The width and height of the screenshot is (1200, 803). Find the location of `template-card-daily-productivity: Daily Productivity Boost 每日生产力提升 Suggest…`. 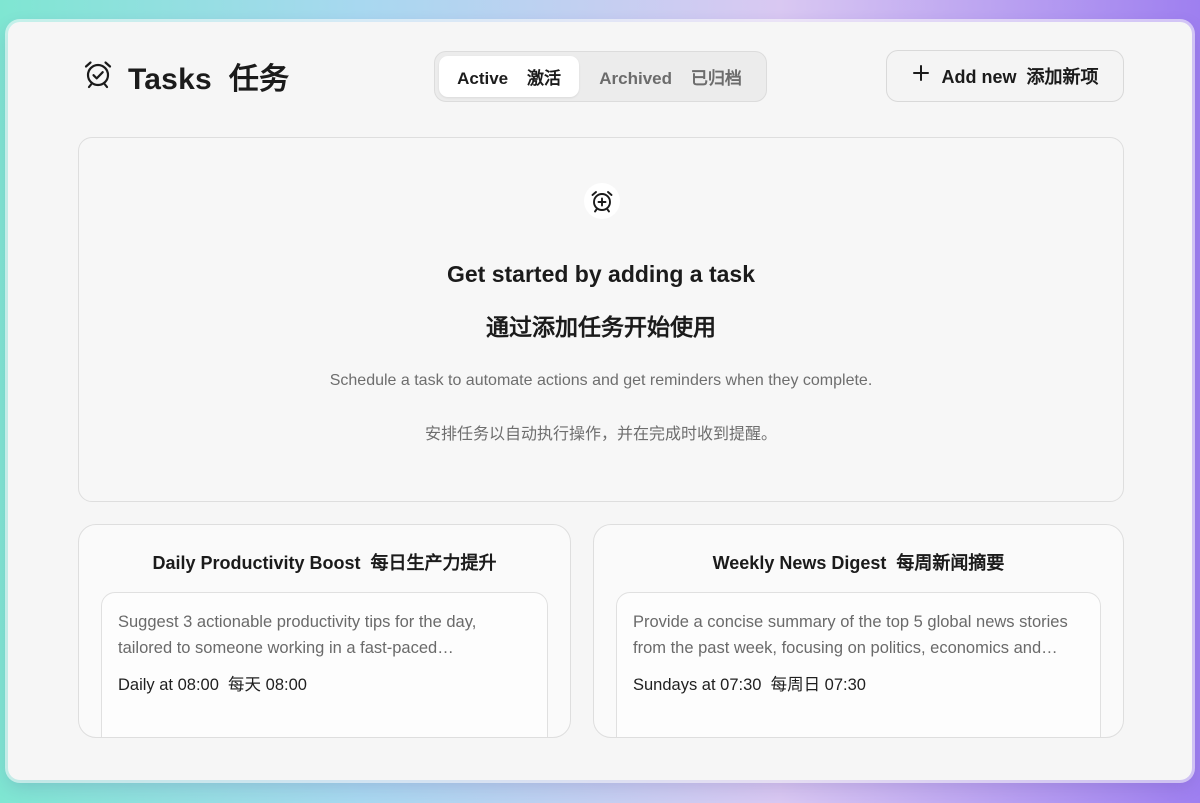

template-card-daily-productivity: Daily Productivity Boost 每日生产力提升 Suggest… is located at coordinates (324, 631).